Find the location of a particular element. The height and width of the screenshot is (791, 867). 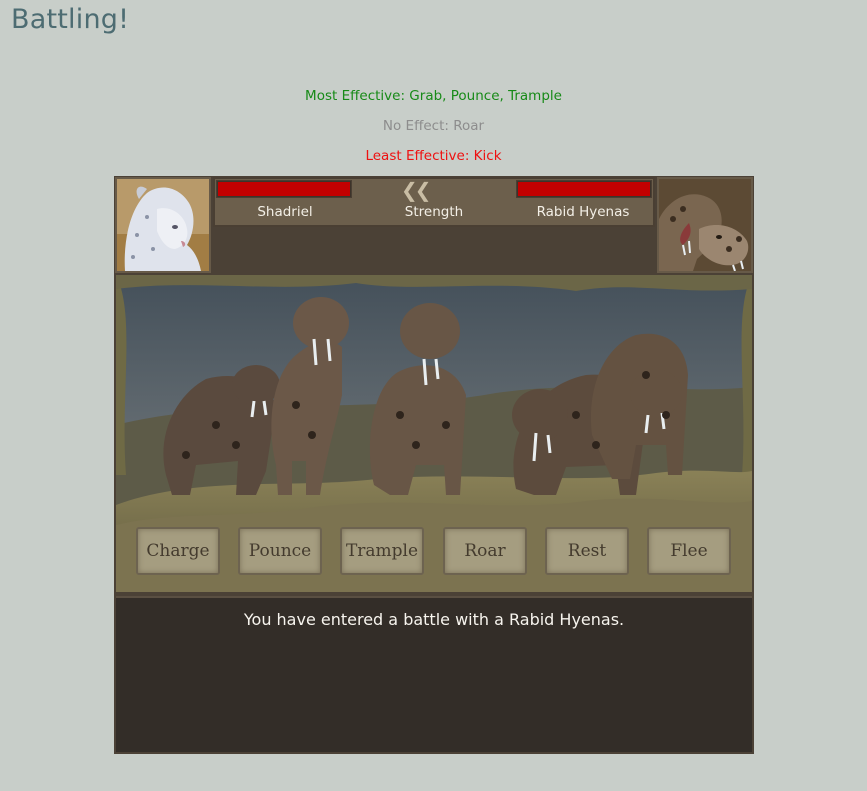

most-effective-text: Most Effective: Grab, Pounce, Trample is located at coordinates (433, 96).